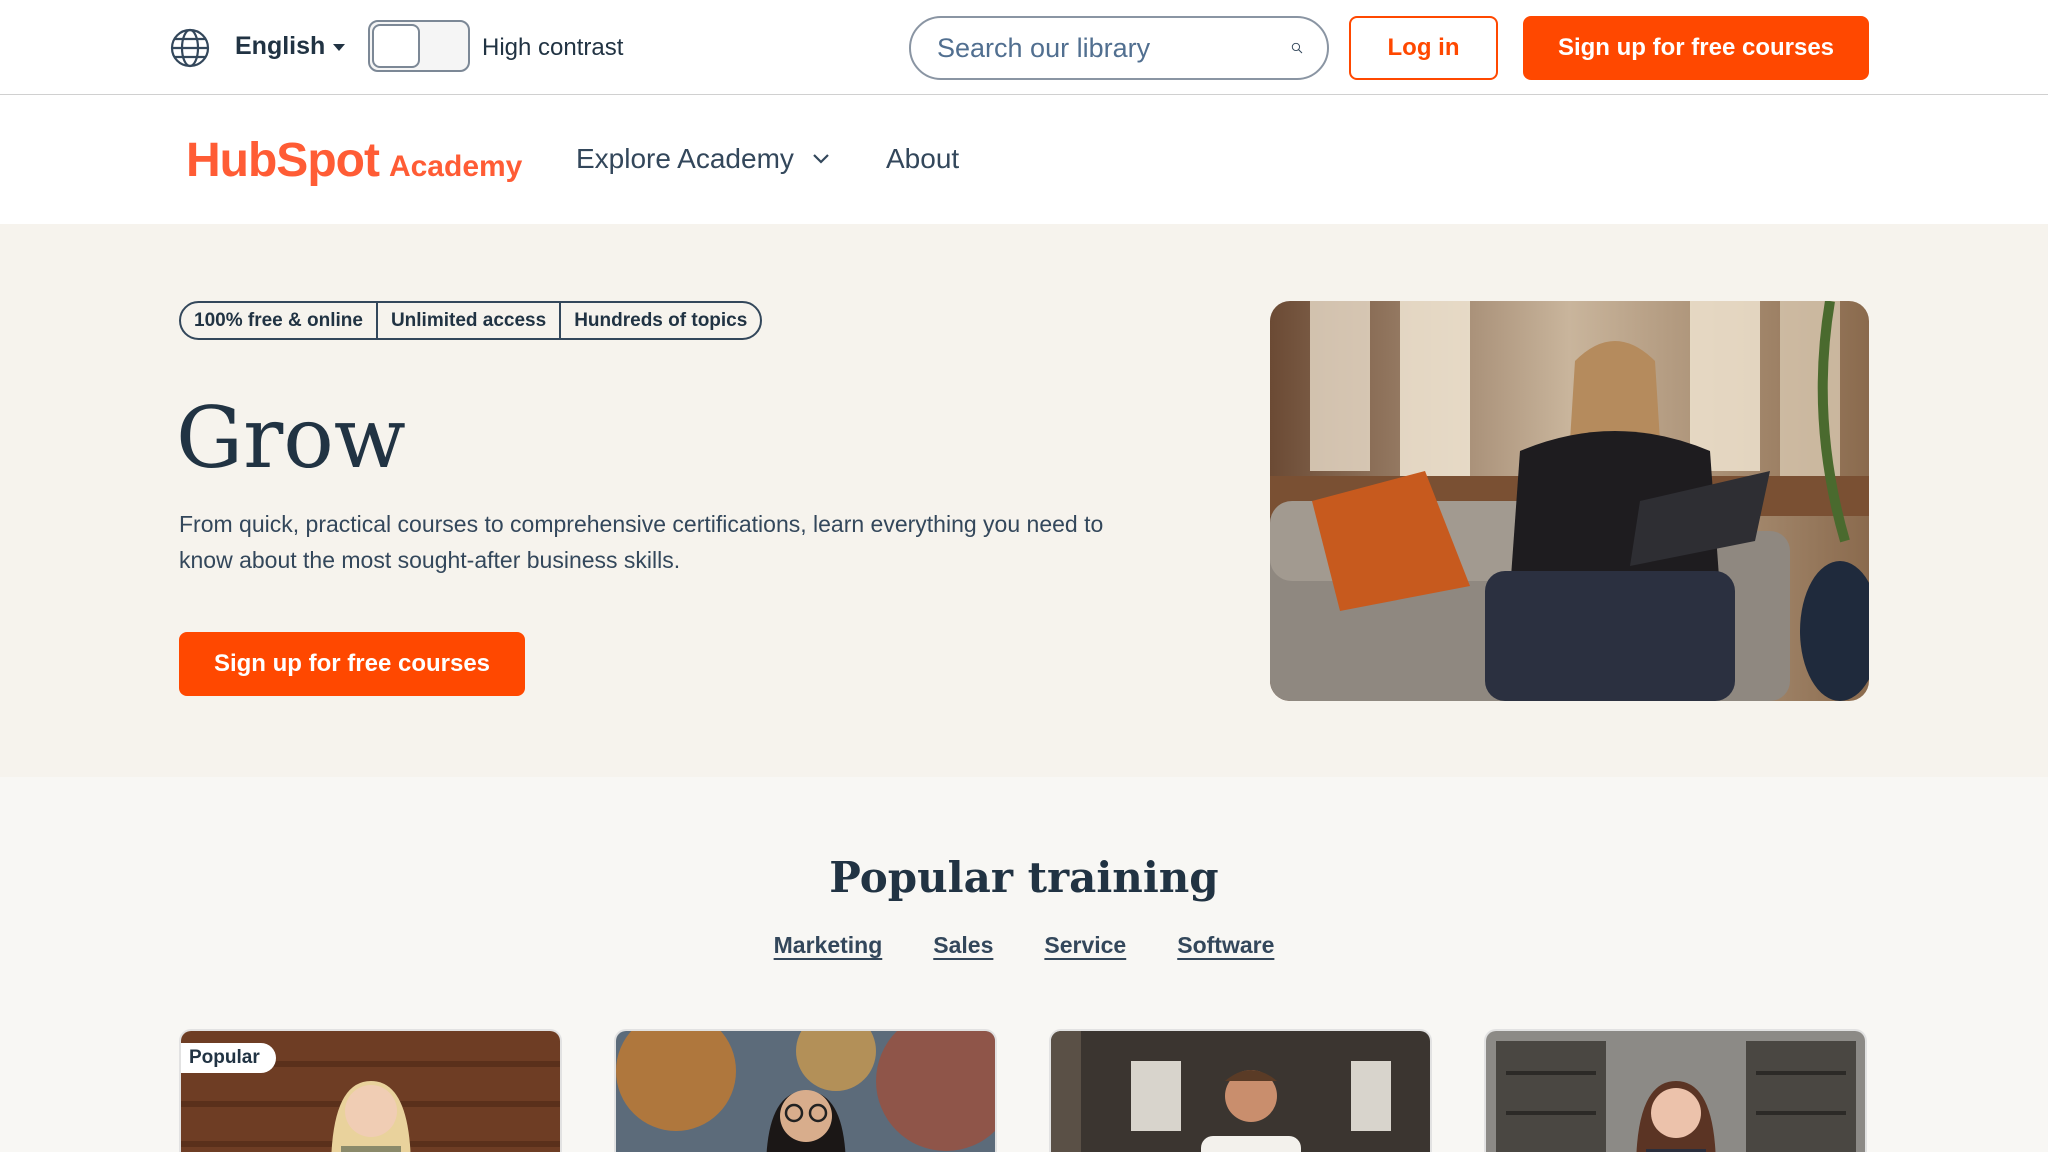  Describe the element at coordinates (1225, 945) in the screenshot. I see `tab-software: Software` at that location.